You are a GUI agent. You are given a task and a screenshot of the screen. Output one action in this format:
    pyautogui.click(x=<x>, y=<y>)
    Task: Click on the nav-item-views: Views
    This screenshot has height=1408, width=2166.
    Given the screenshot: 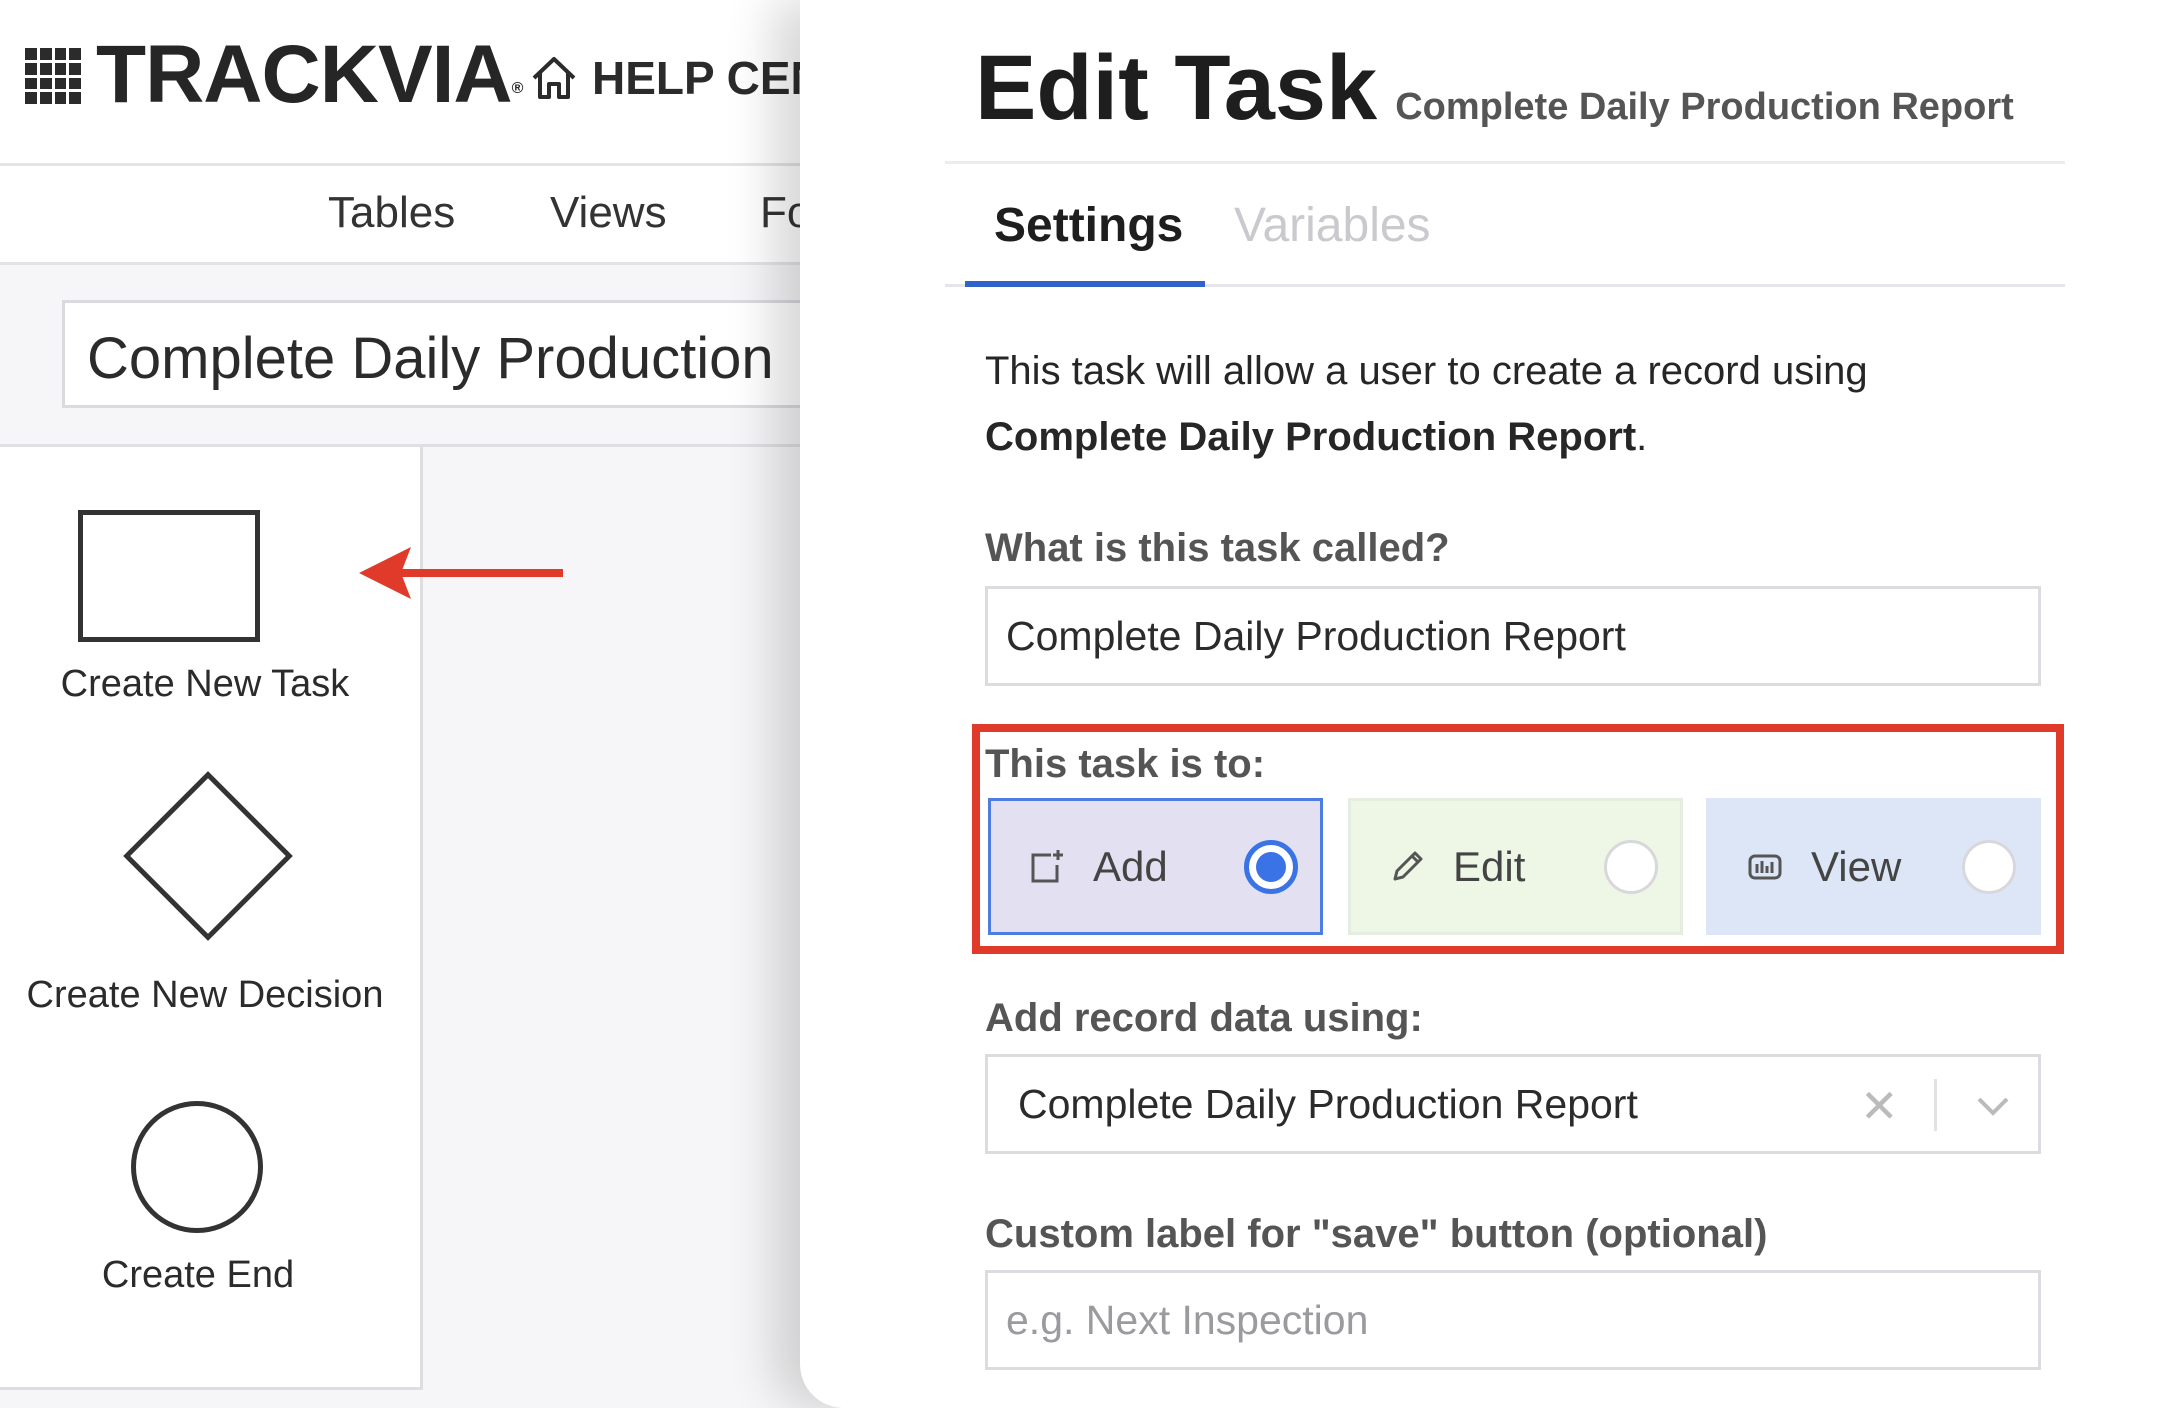 What is the action you would take?
    pyautogui.click(x=608, y=213)
    